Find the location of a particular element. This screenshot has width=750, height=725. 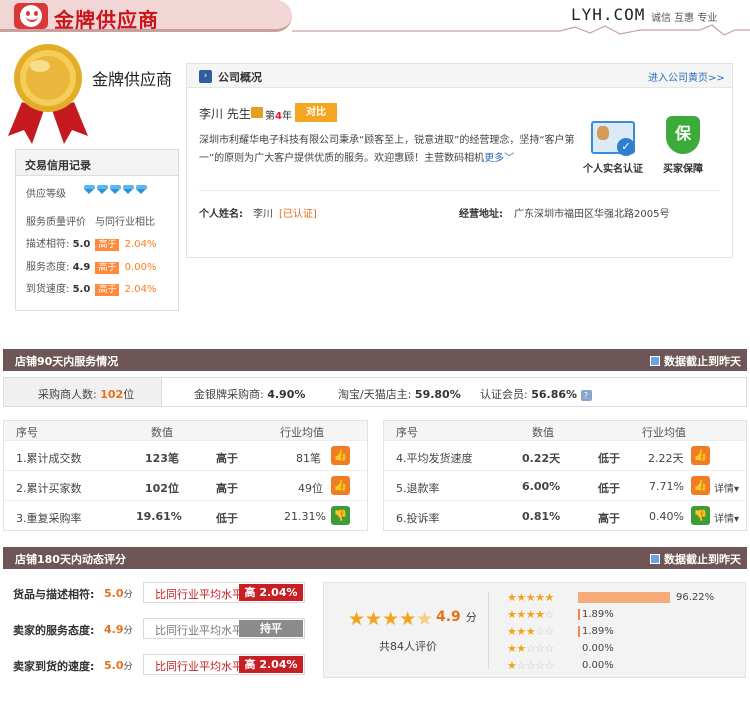

rating-score-value: 5.0 is located at coordinates (114, 593).